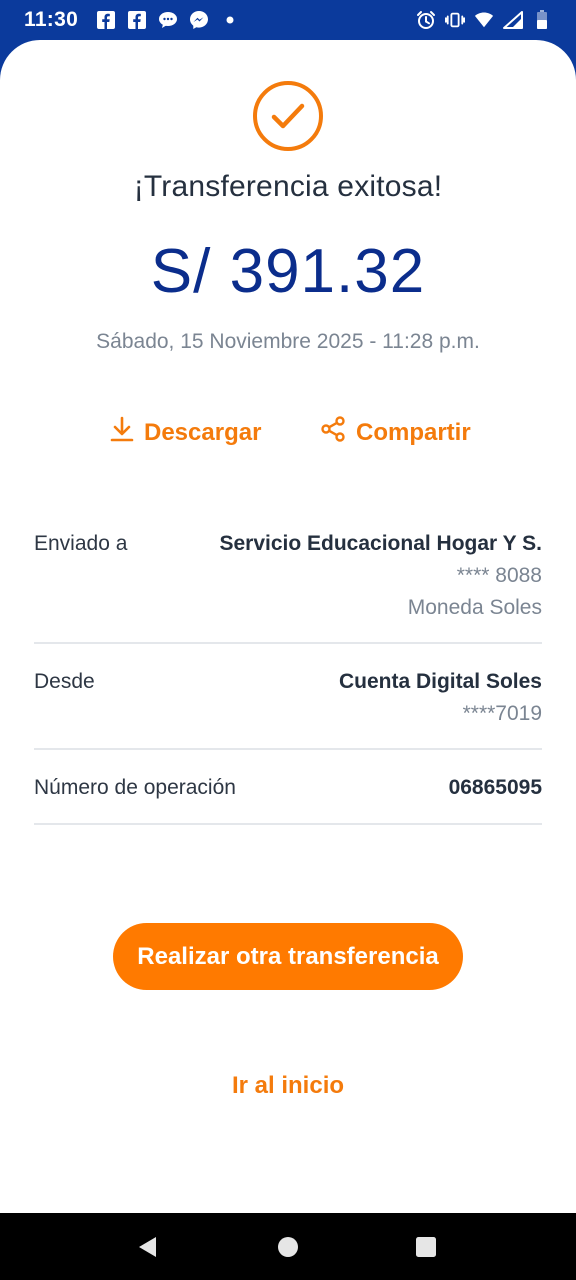 This screenshot has height=1280, width=576. I want to click on download-button: Descargar, so click(185, 432).